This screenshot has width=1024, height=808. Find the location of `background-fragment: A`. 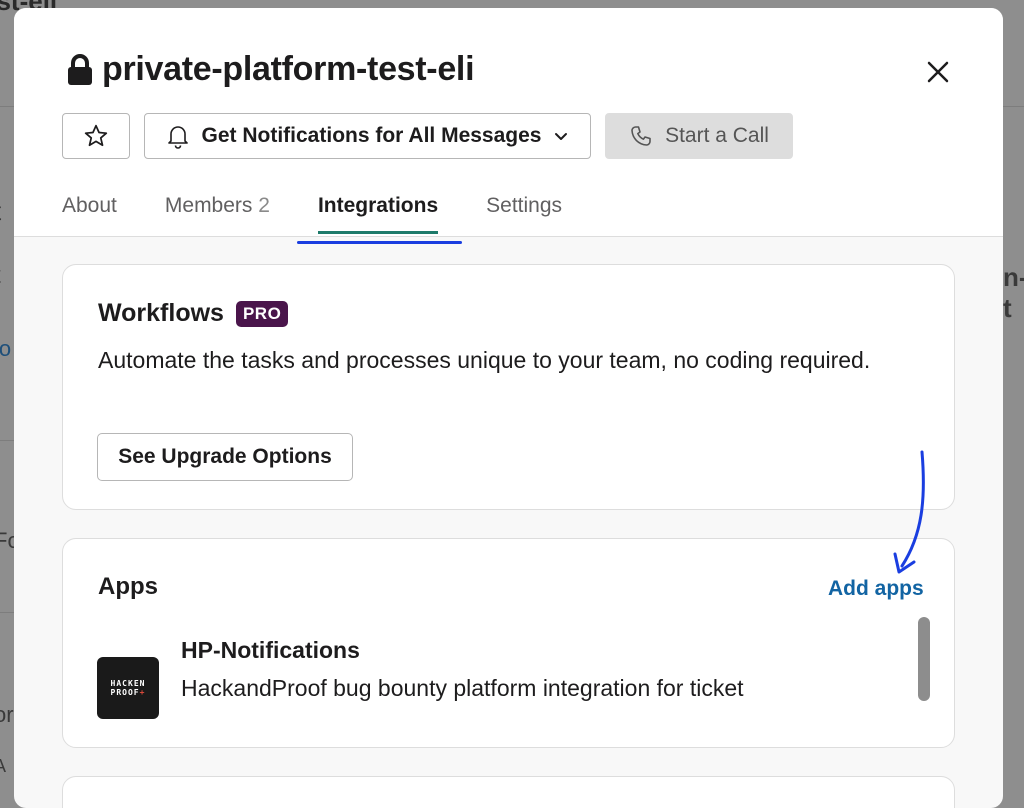

background-fragment: A is located at coordinates (3, 766).